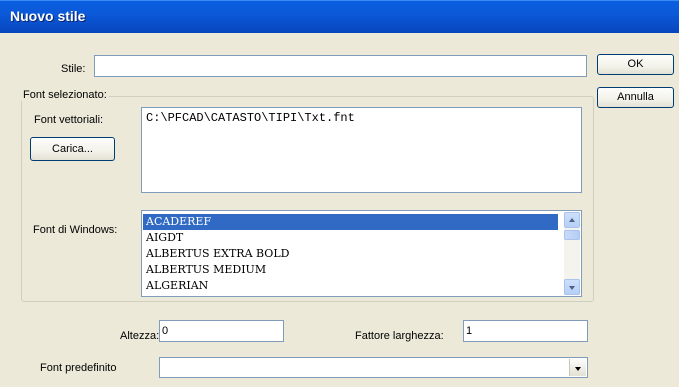  Describe the element at coordinates (163, 238) in the screenshot. I see `list-item: AIGDT` at that location.